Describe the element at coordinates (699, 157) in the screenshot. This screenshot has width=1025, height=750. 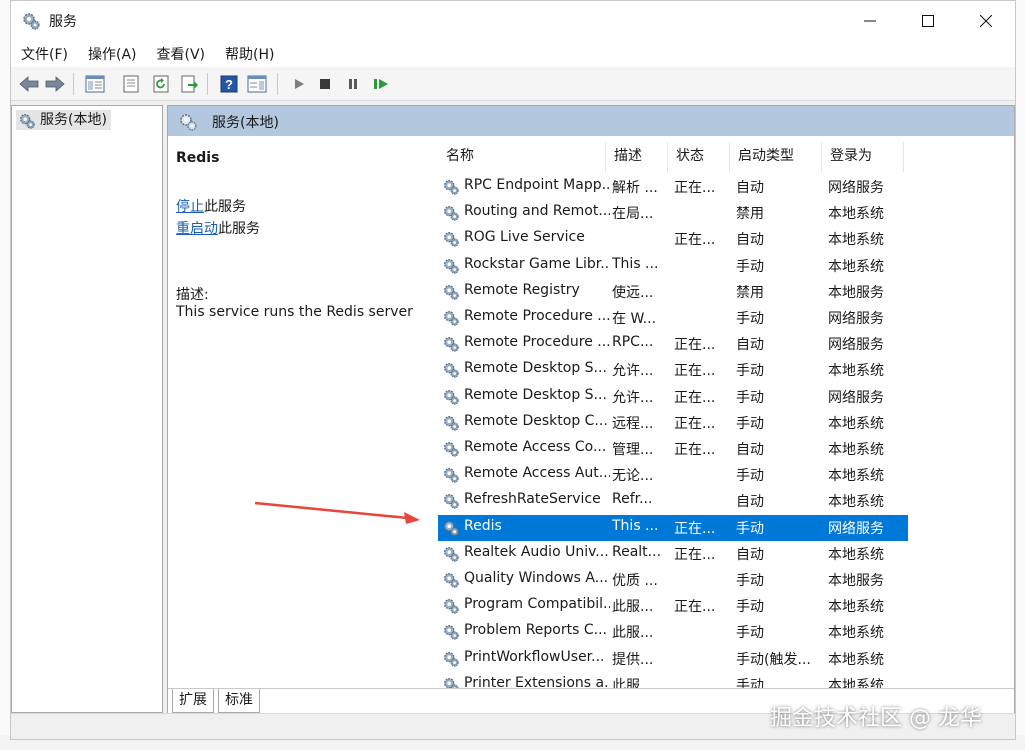
I see `column-header-status: 状态` at that location.